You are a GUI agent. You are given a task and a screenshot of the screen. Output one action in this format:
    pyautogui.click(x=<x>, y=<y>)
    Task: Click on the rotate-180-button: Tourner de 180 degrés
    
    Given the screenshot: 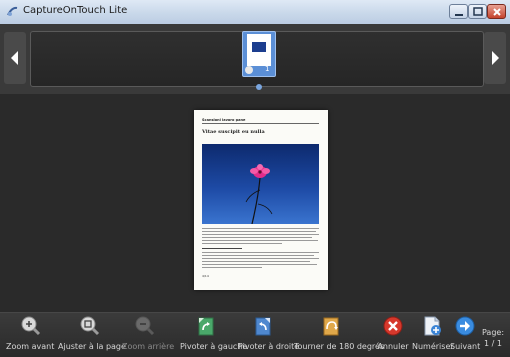 What is the action you would take?
    pyautogui.click(x=339, y=335)
    